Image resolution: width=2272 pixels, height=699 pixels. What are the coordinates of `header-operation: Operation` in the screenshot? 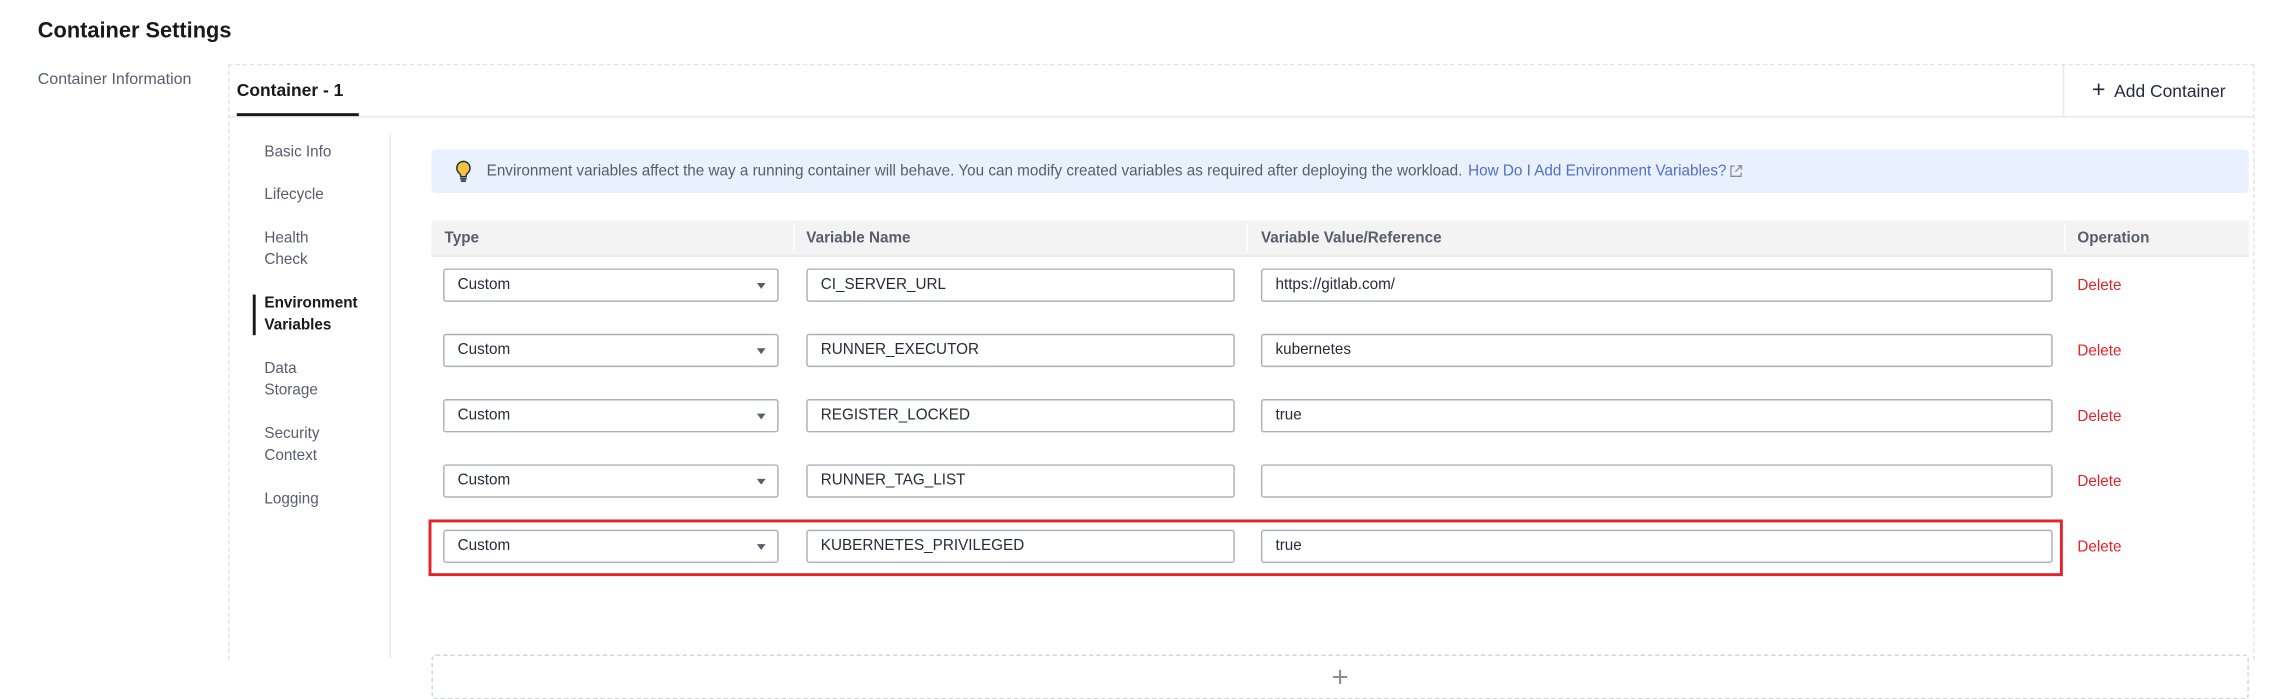 It's located at (2113, 238).